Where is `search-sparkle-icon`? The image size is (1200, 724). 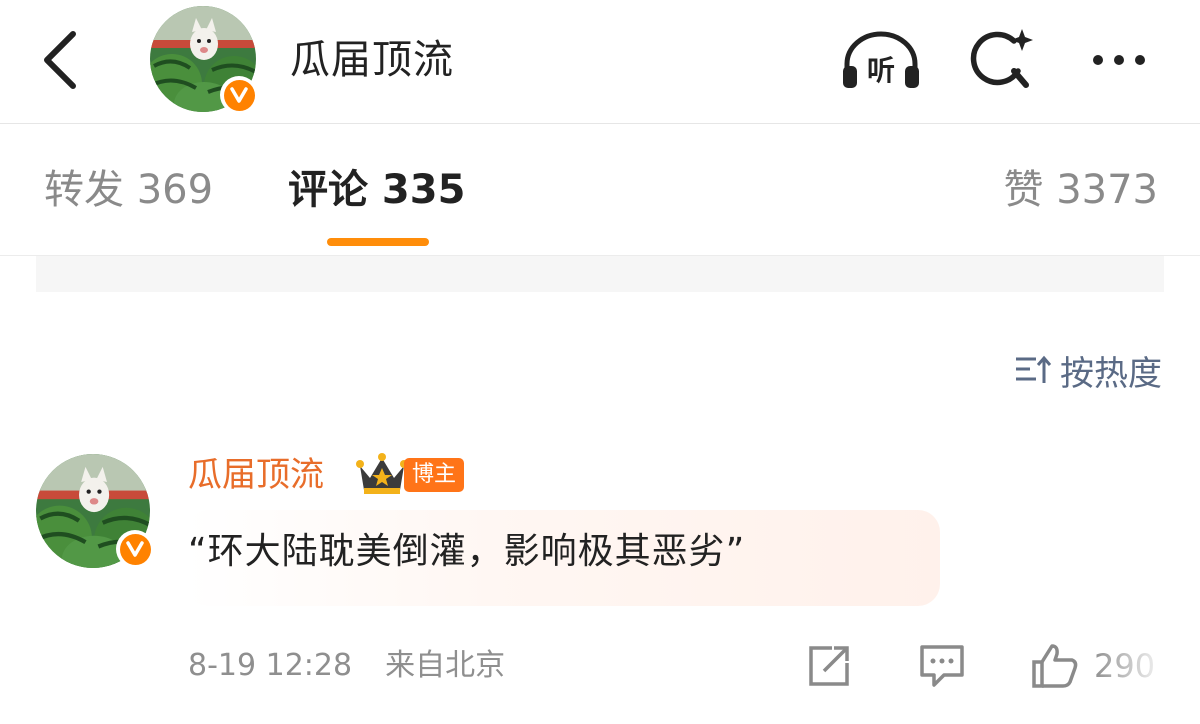 search-sparkle-icon is located at coordinates (1001, 58).